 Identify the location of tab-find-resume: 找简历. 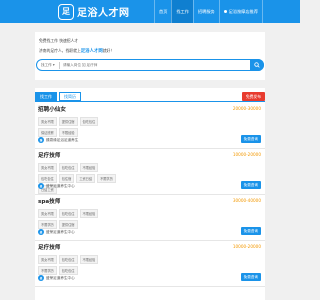
(70, 96).